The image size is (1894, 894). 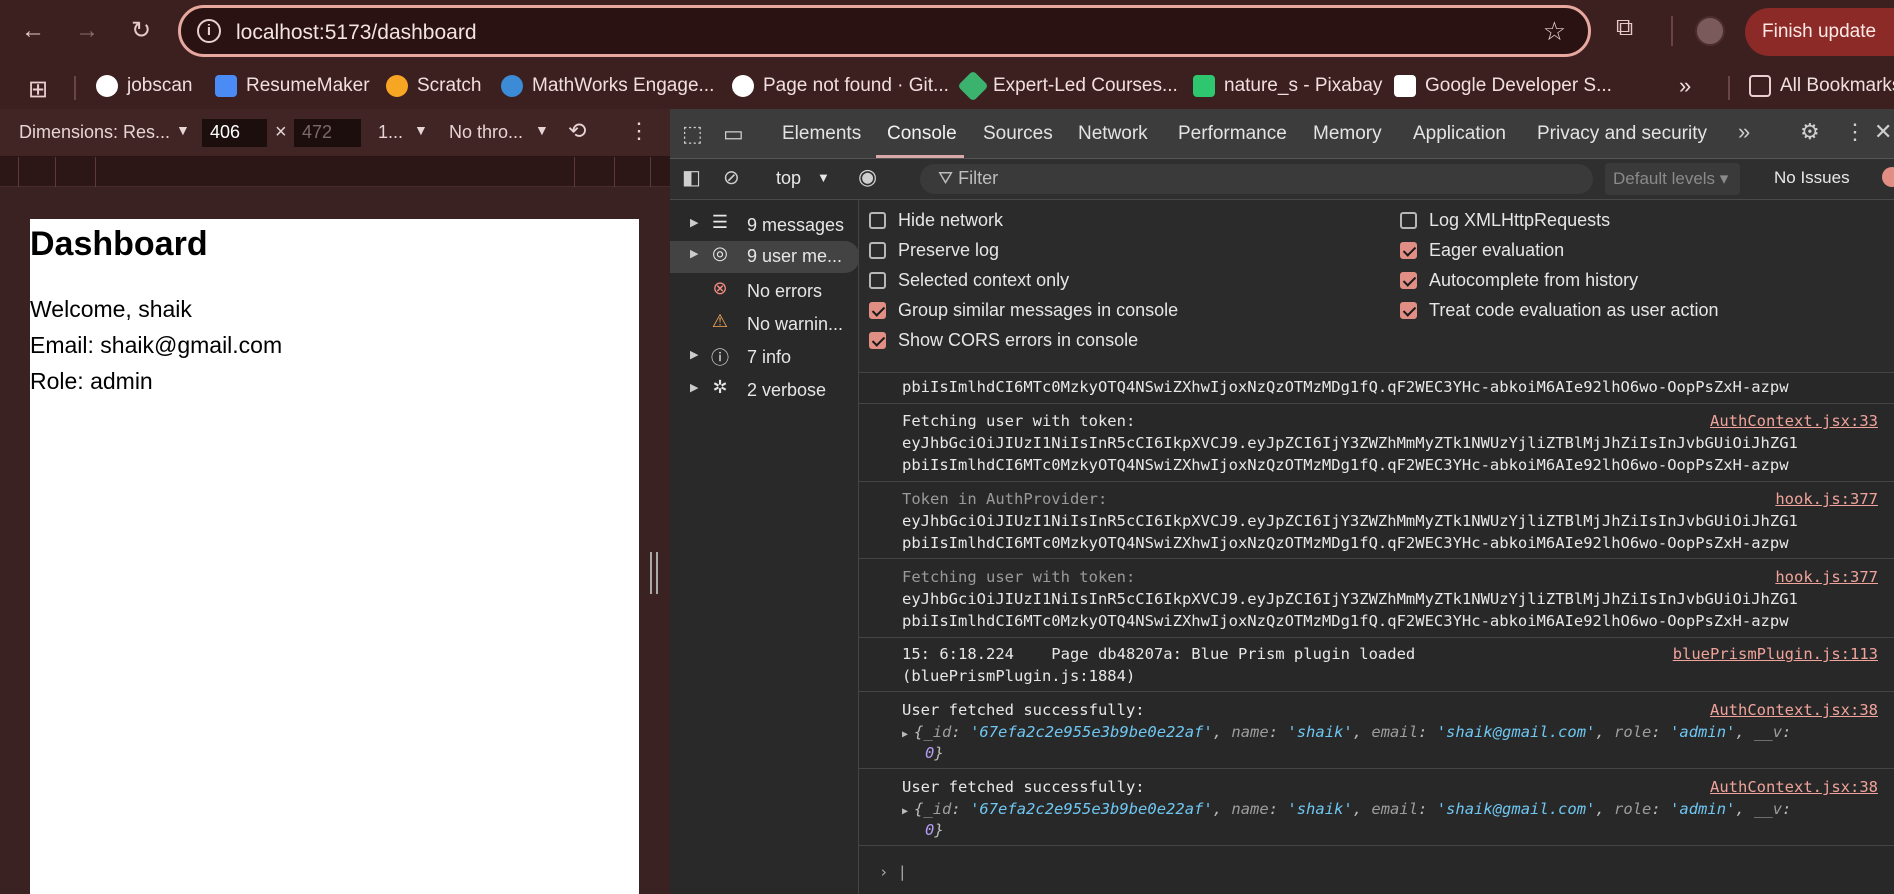 What do you see at coordinates (1023, 310) in the screenshot?
I see `group-similar-checkbox: Group similar messages in console` at bounding box center [1023, 310].